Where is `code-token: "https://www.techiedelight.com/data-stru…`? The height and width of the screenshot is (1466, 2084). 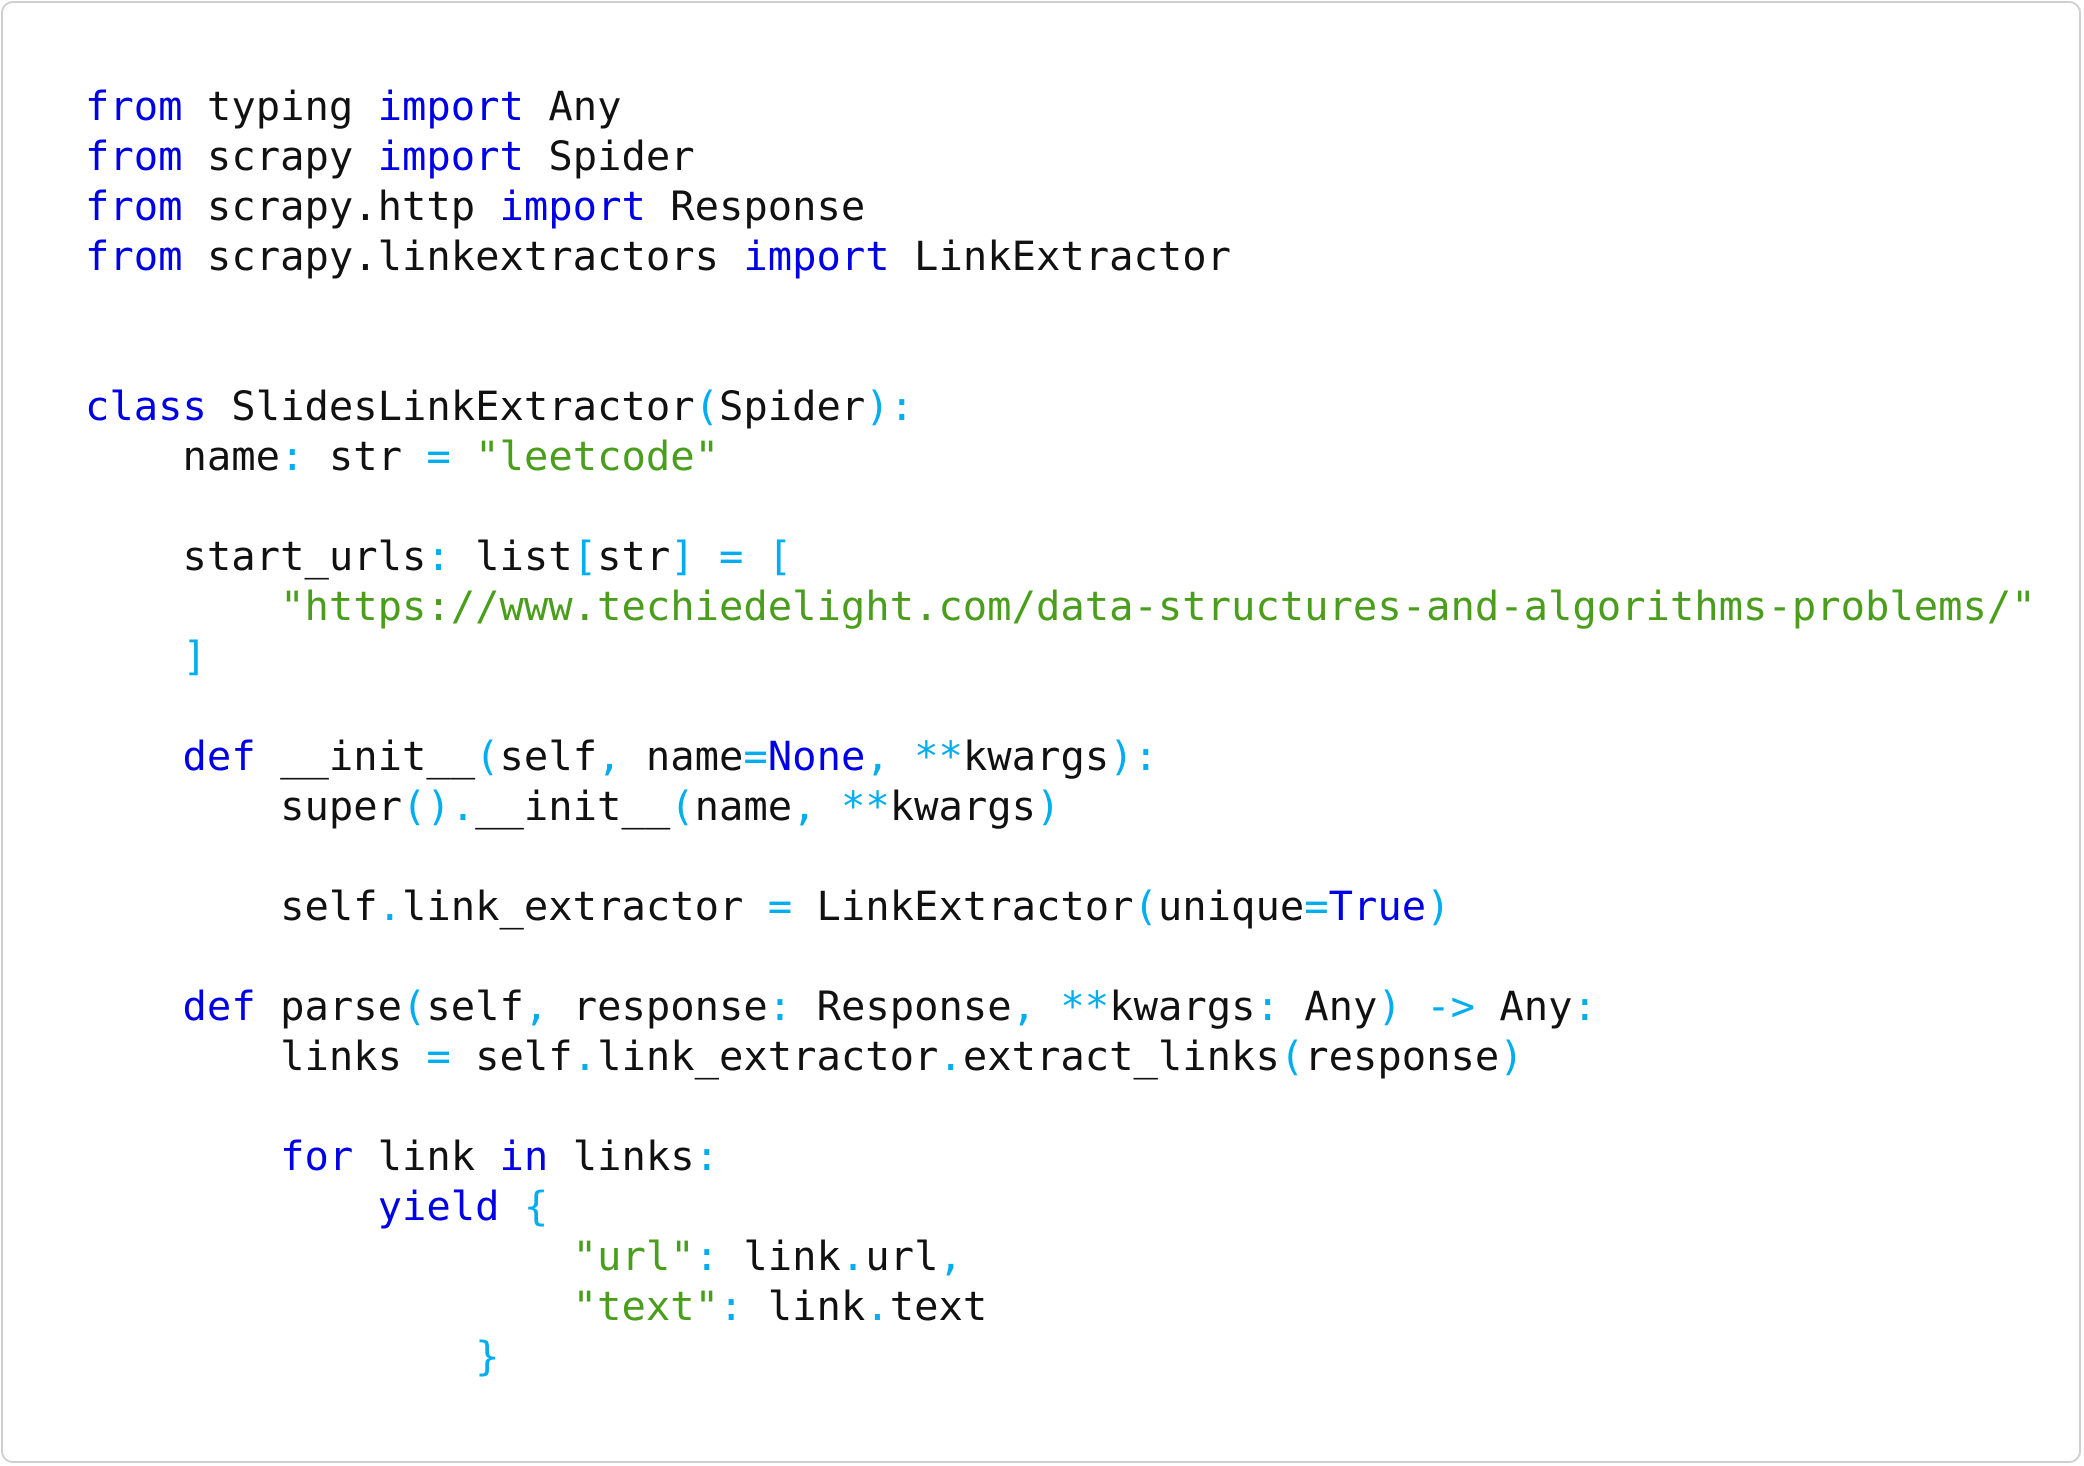 code-token: "https://www.techiedelight.com/data-stru… is located at coordinates (1158, 606).